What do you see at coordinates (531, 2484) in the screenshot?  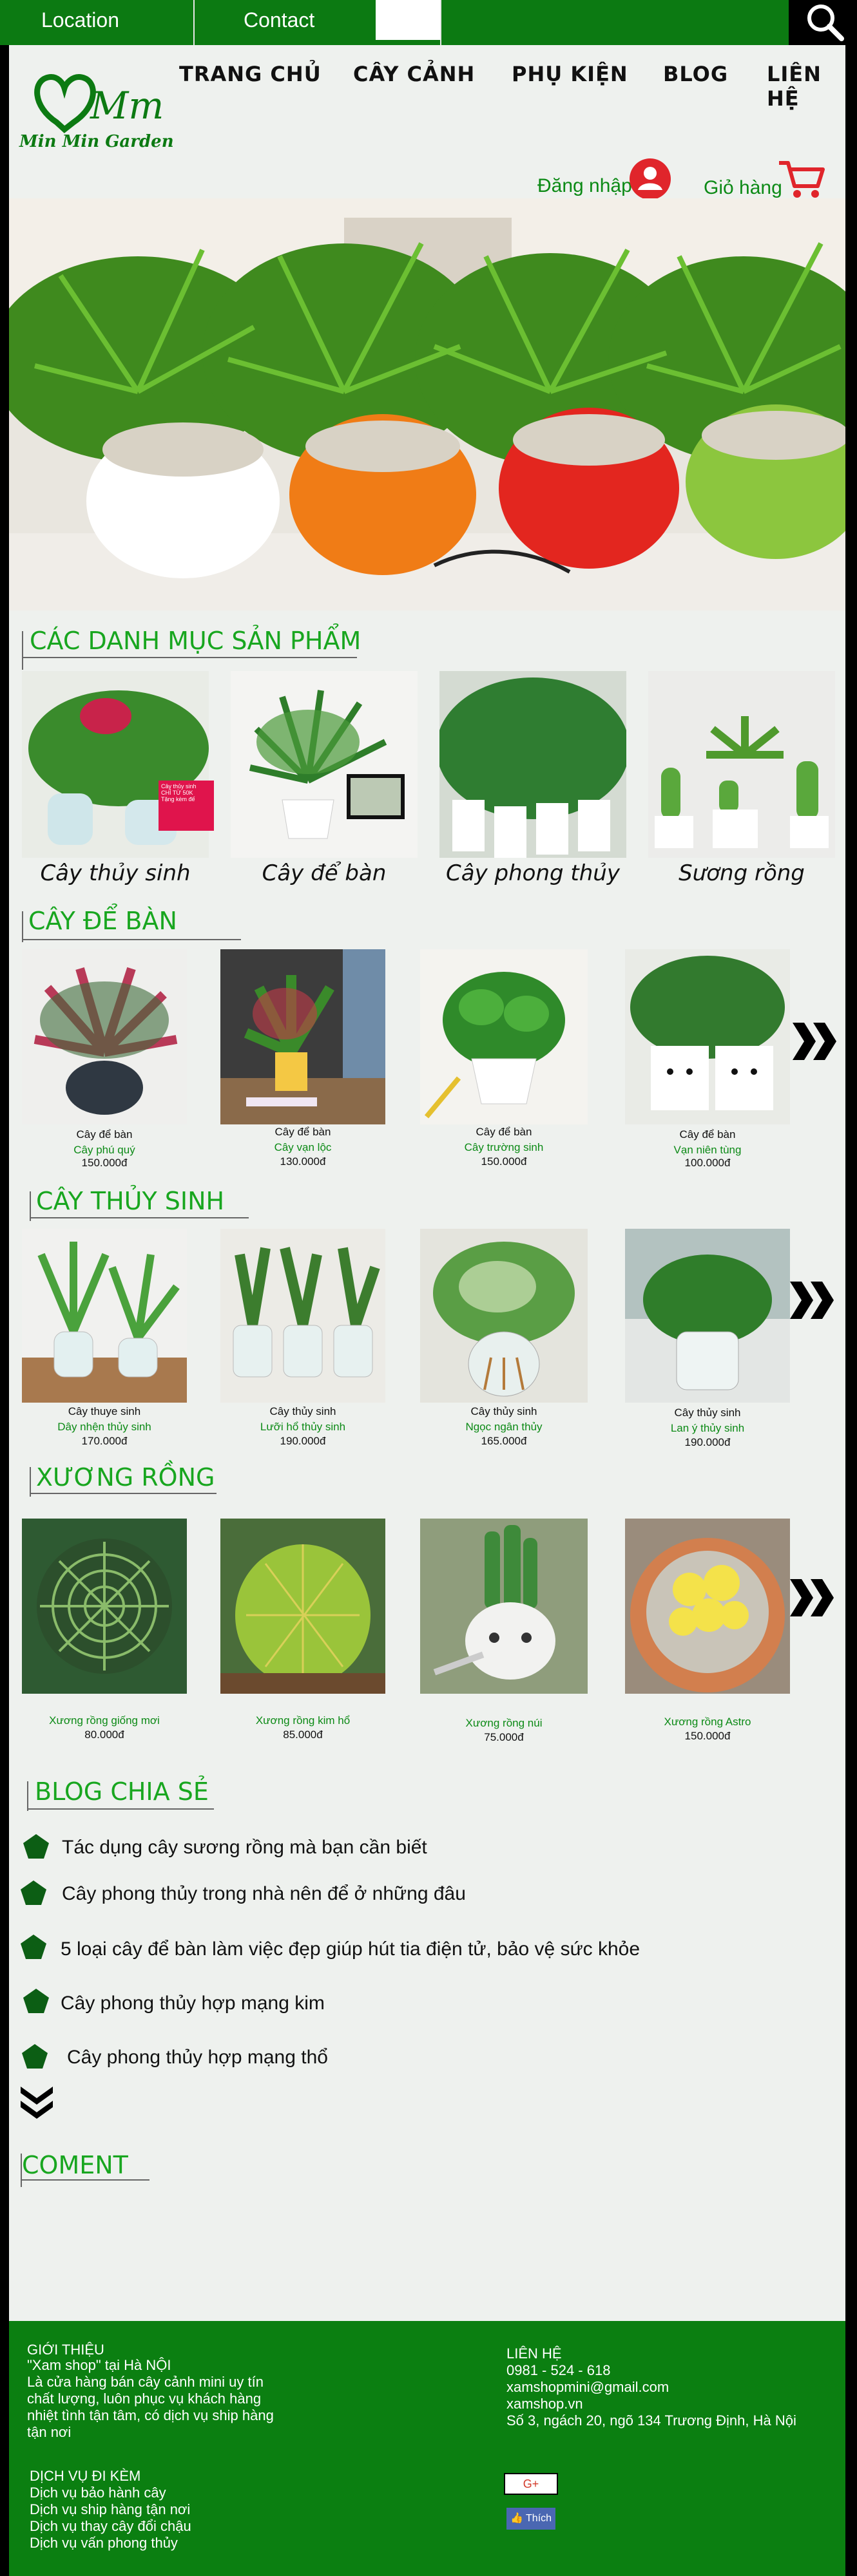 I see `gplus-button: G+` at bounding box center [531, 2484].